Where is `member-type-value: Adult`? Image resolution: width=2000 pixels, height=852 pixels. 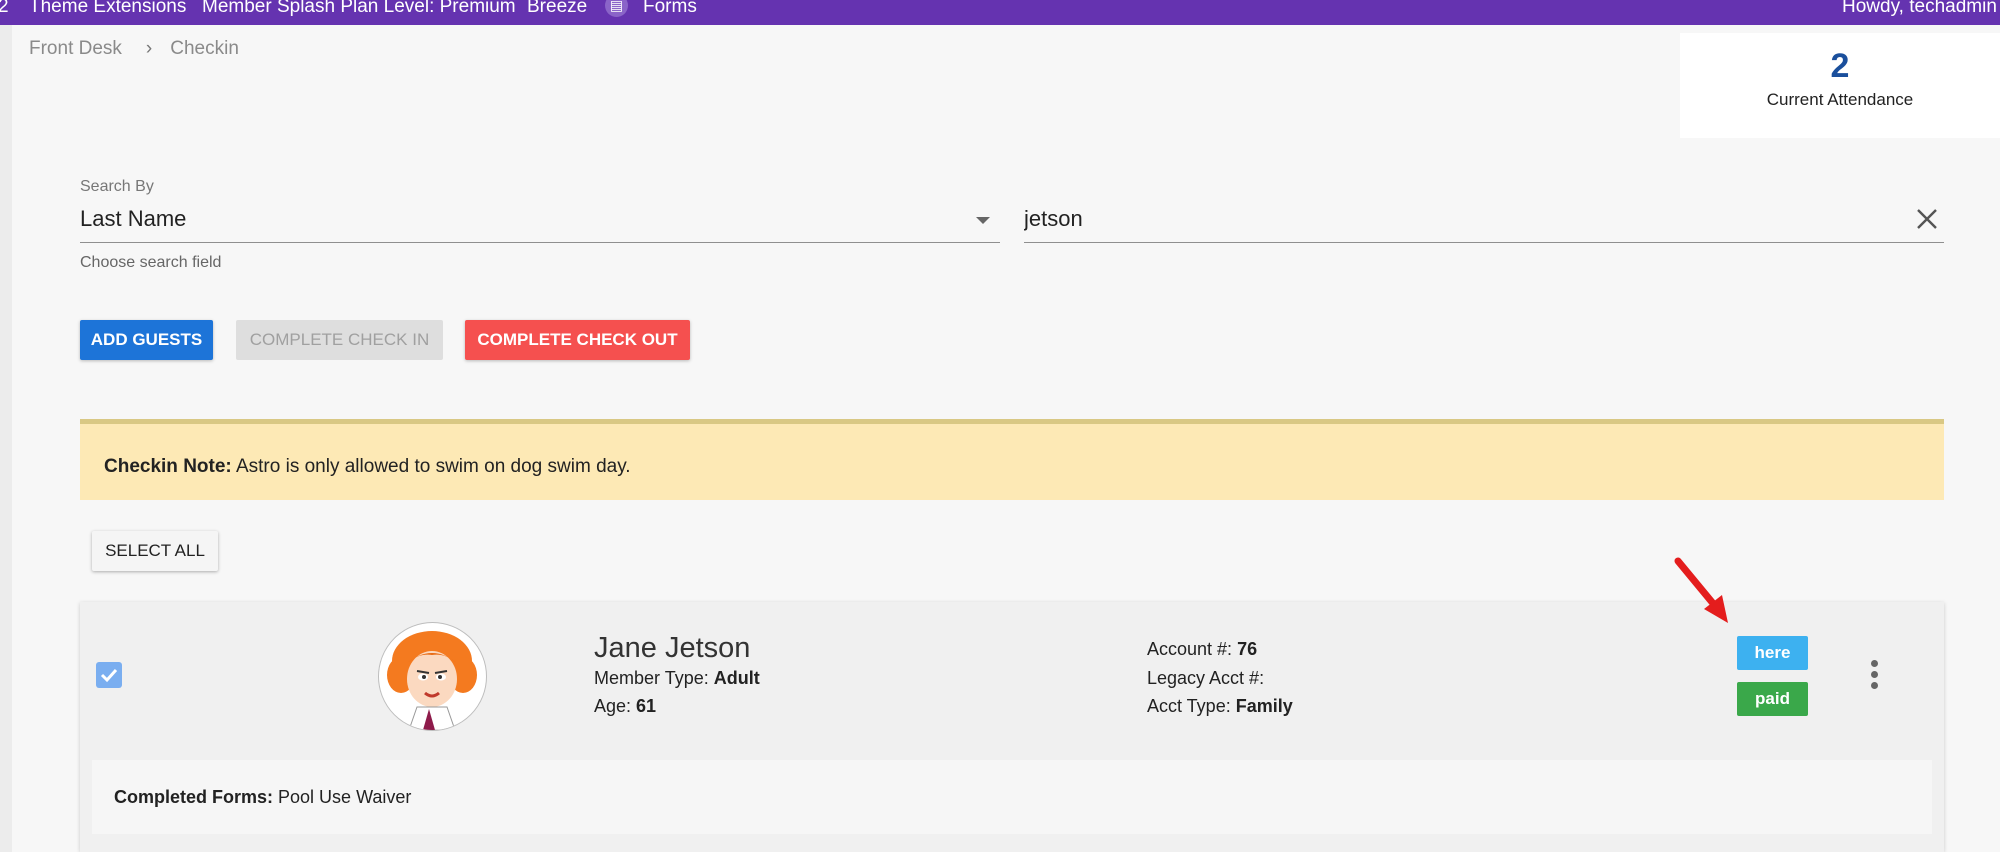 member-type-value: Adult is located at coordinates (736, 678).